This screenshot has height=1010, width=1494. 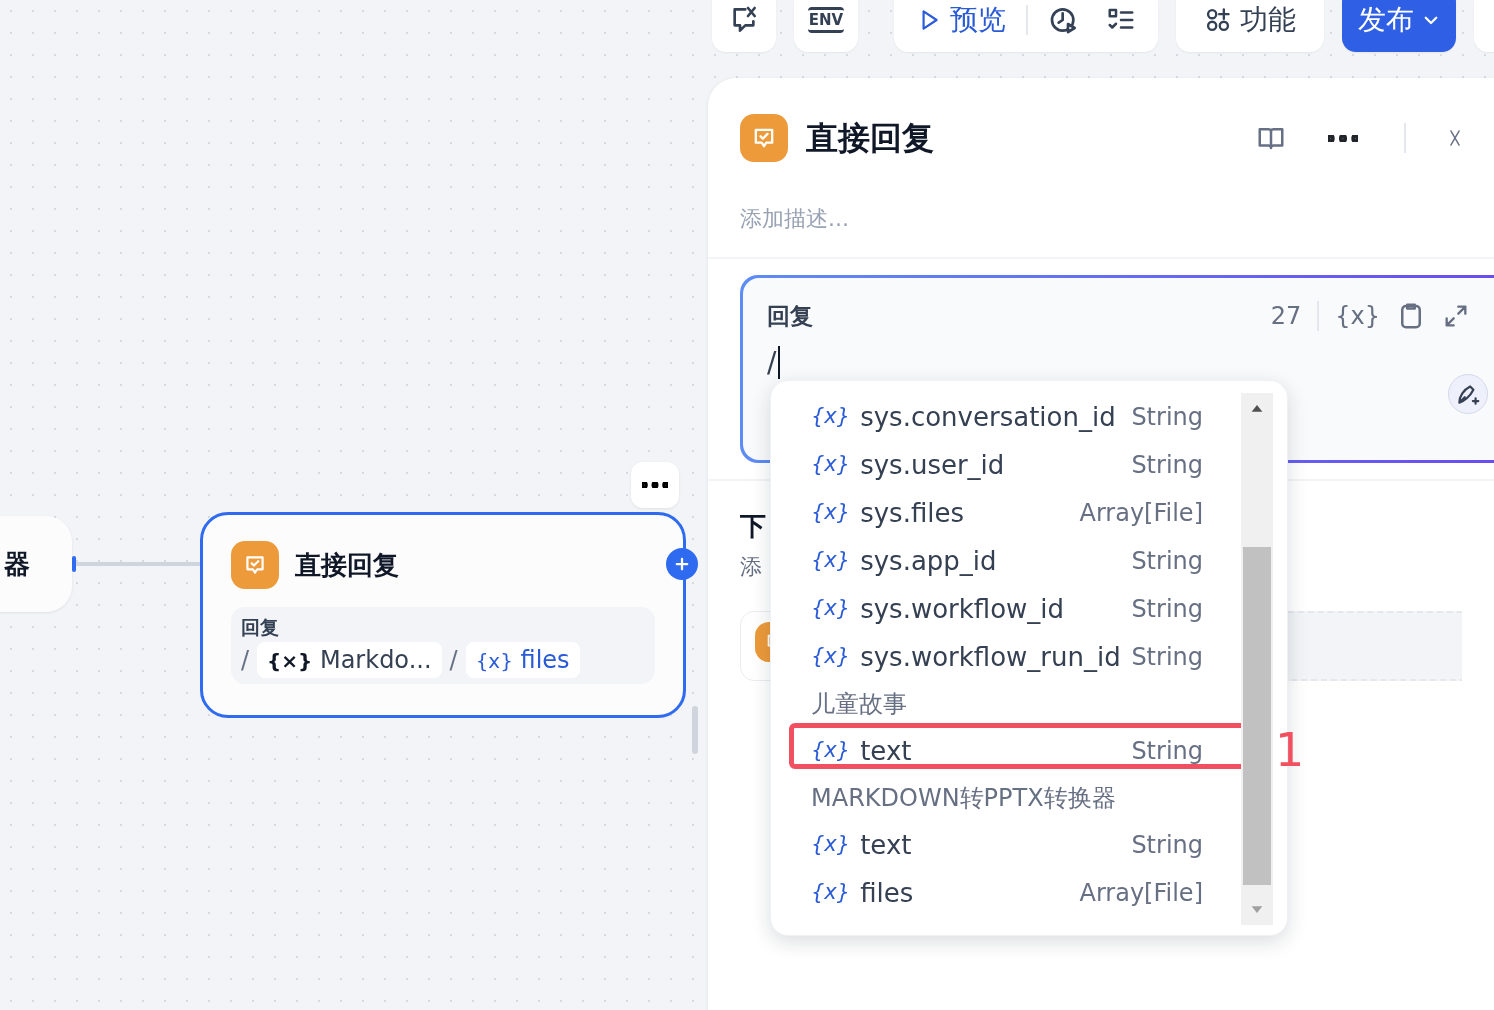 I want to click on apps-icon, so click(x=1218, y=20).